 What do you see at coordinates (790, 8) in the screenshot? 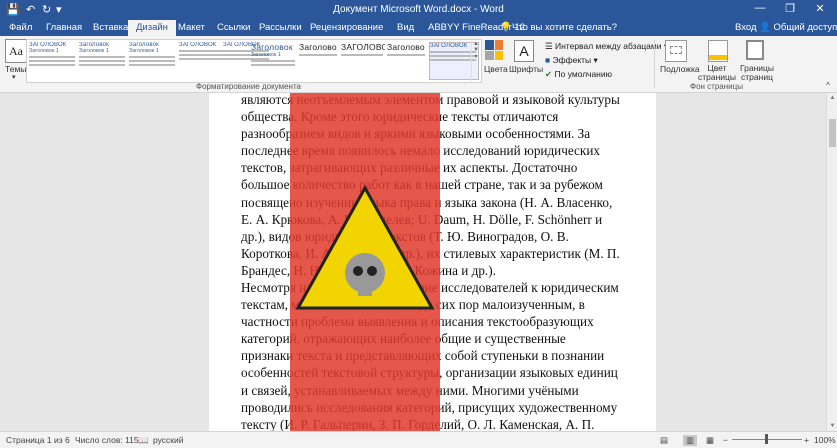
I see `restore-button: ❐` at bounding box center [790, 8].